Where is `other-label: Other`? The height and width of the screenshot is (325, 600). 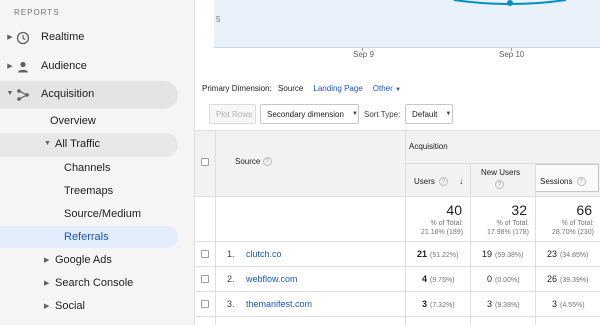 other-label: Other is located at coordinates (382, 88).